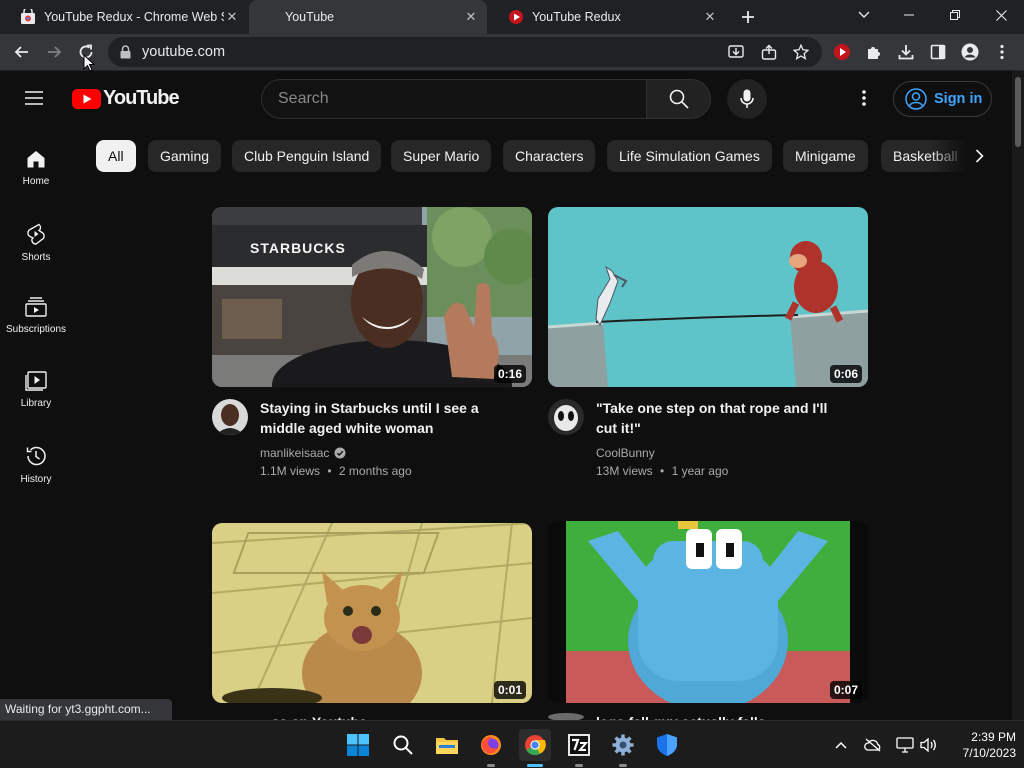  I want to click on voice-search-button, so click(747, 99).